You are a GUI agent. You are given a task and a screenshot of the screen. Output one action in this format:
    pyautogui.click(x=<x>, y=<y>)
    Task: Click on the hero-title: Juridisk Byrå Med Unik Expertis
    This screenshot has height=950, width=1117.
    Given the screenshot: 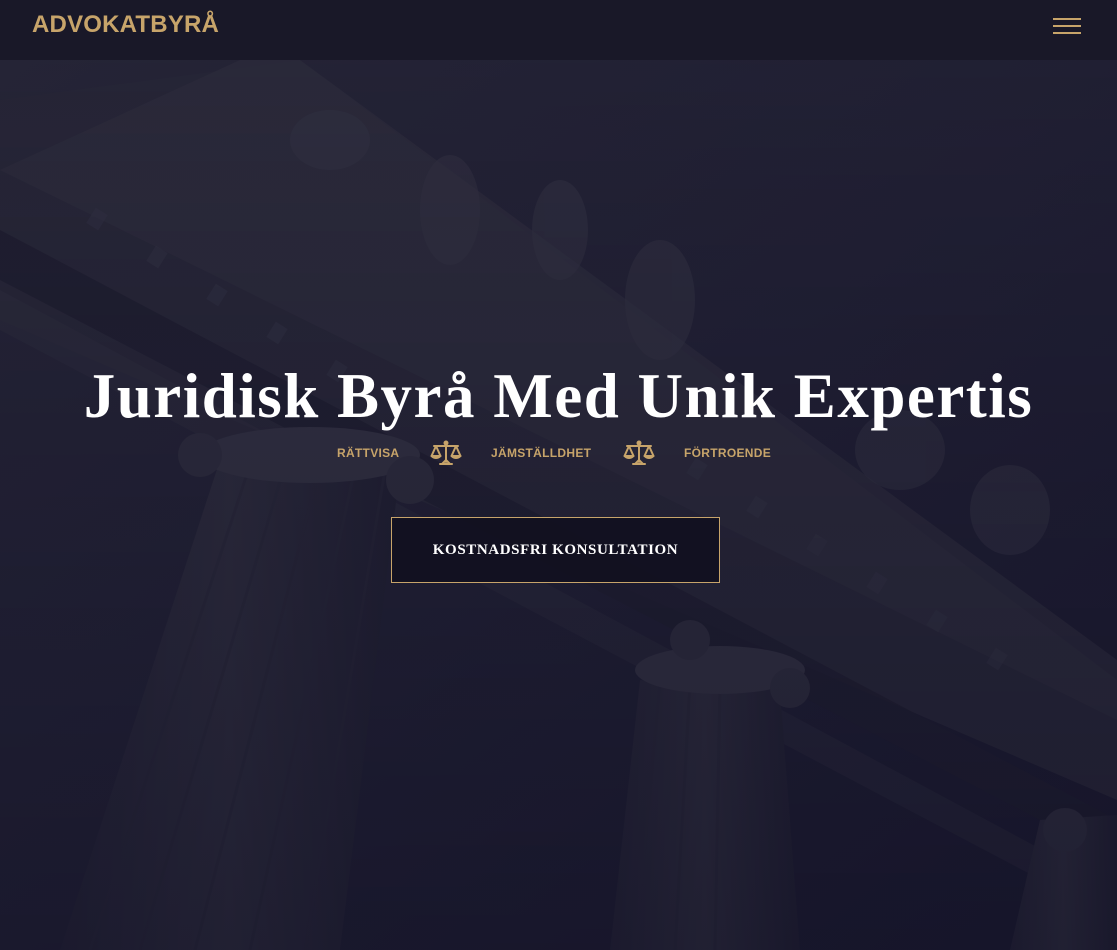 What is the action you would take?
    pyautogui.click(x=558, y=396)
    